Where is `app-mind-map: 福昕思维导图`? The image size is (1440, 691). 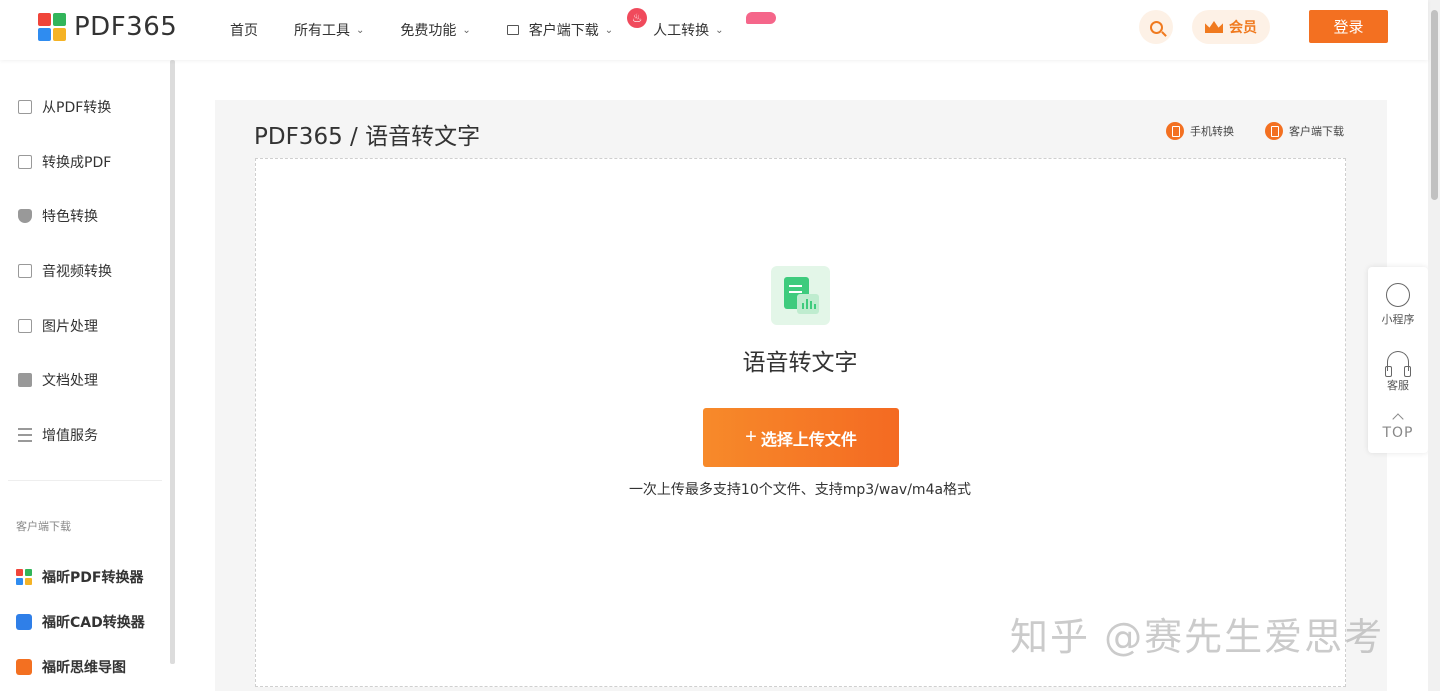
app-mind-map: 福昕思维导图 is located at coordinates (71, 667).